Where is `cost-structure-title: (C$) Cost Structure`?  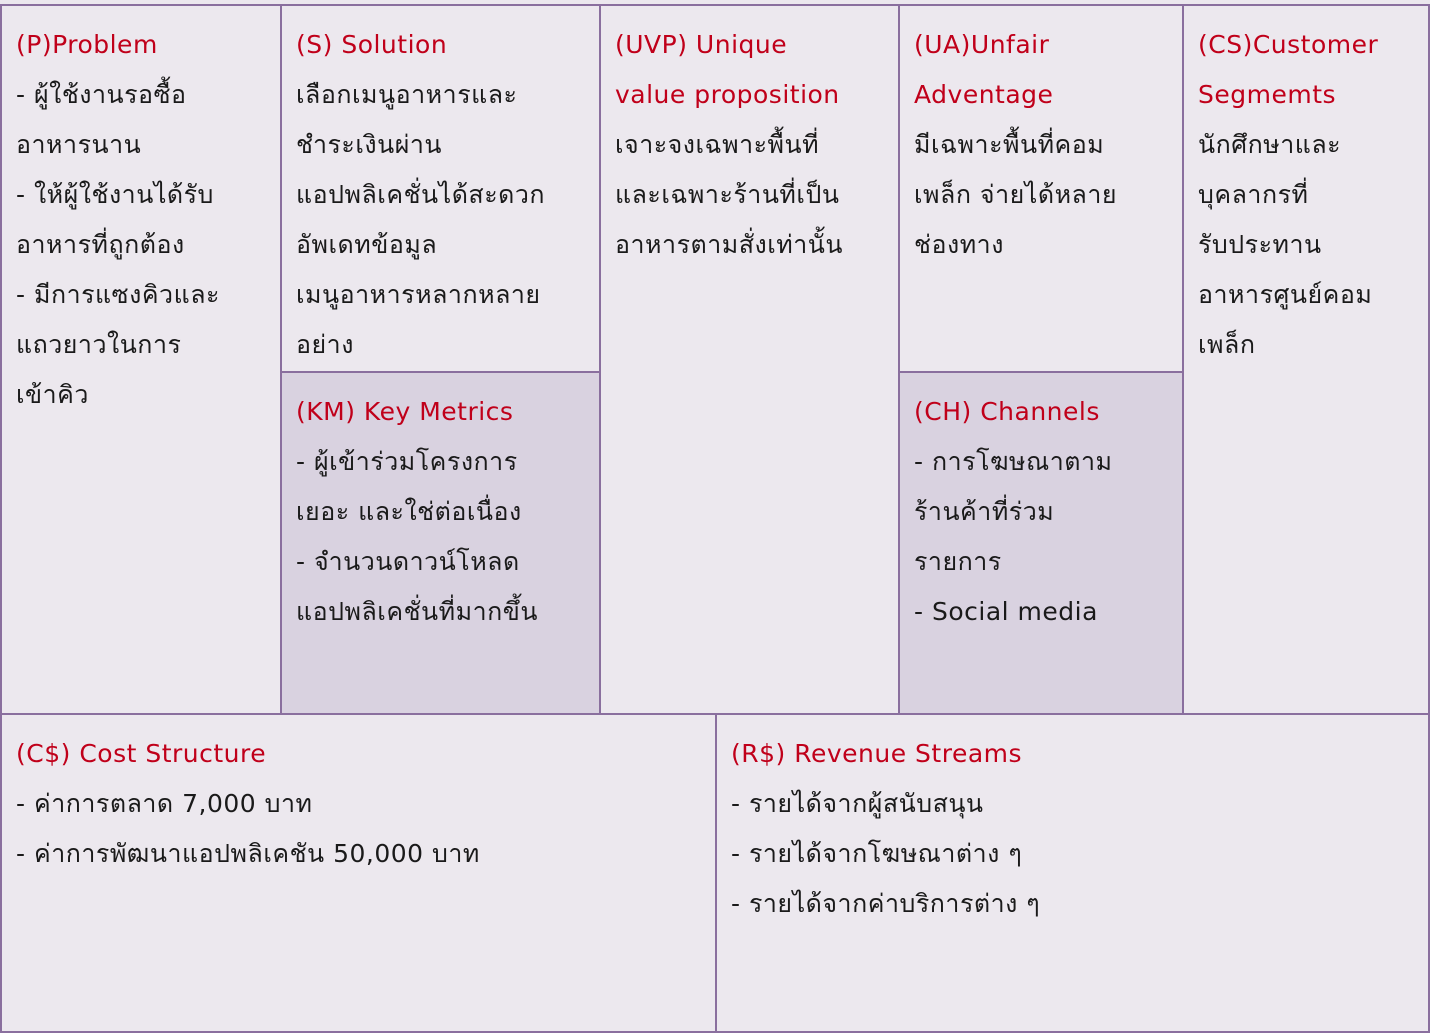 cost-structure-title: (C$) Cost Structure is located at coordinates (141, 753).